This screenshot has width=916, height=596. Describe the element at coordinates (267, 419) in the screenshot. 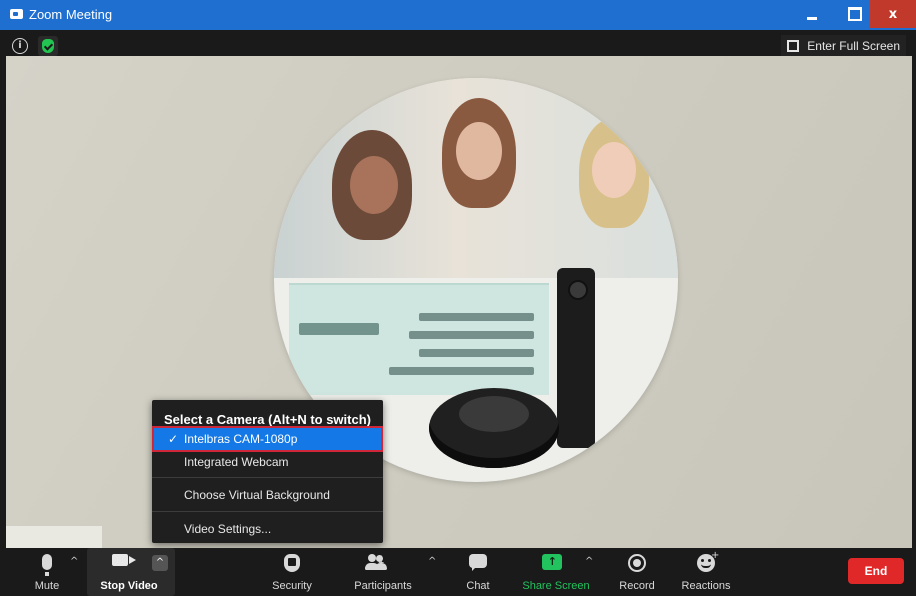

I see `camera-menu-title: Select a Camera (Alt+N to switch)` at that location.